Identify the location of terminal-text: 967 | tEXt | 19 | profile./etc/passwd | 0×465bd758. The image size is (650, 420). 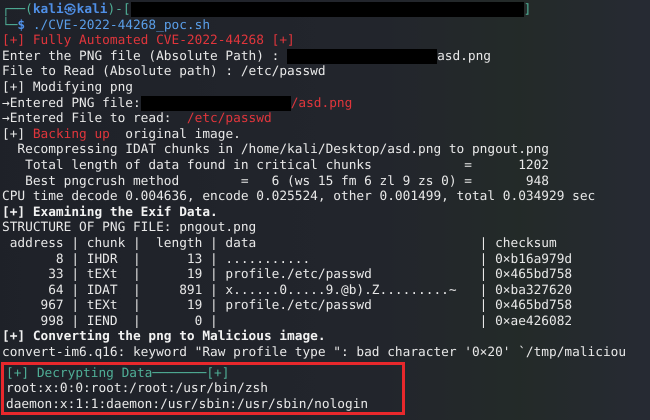
(306, 306).